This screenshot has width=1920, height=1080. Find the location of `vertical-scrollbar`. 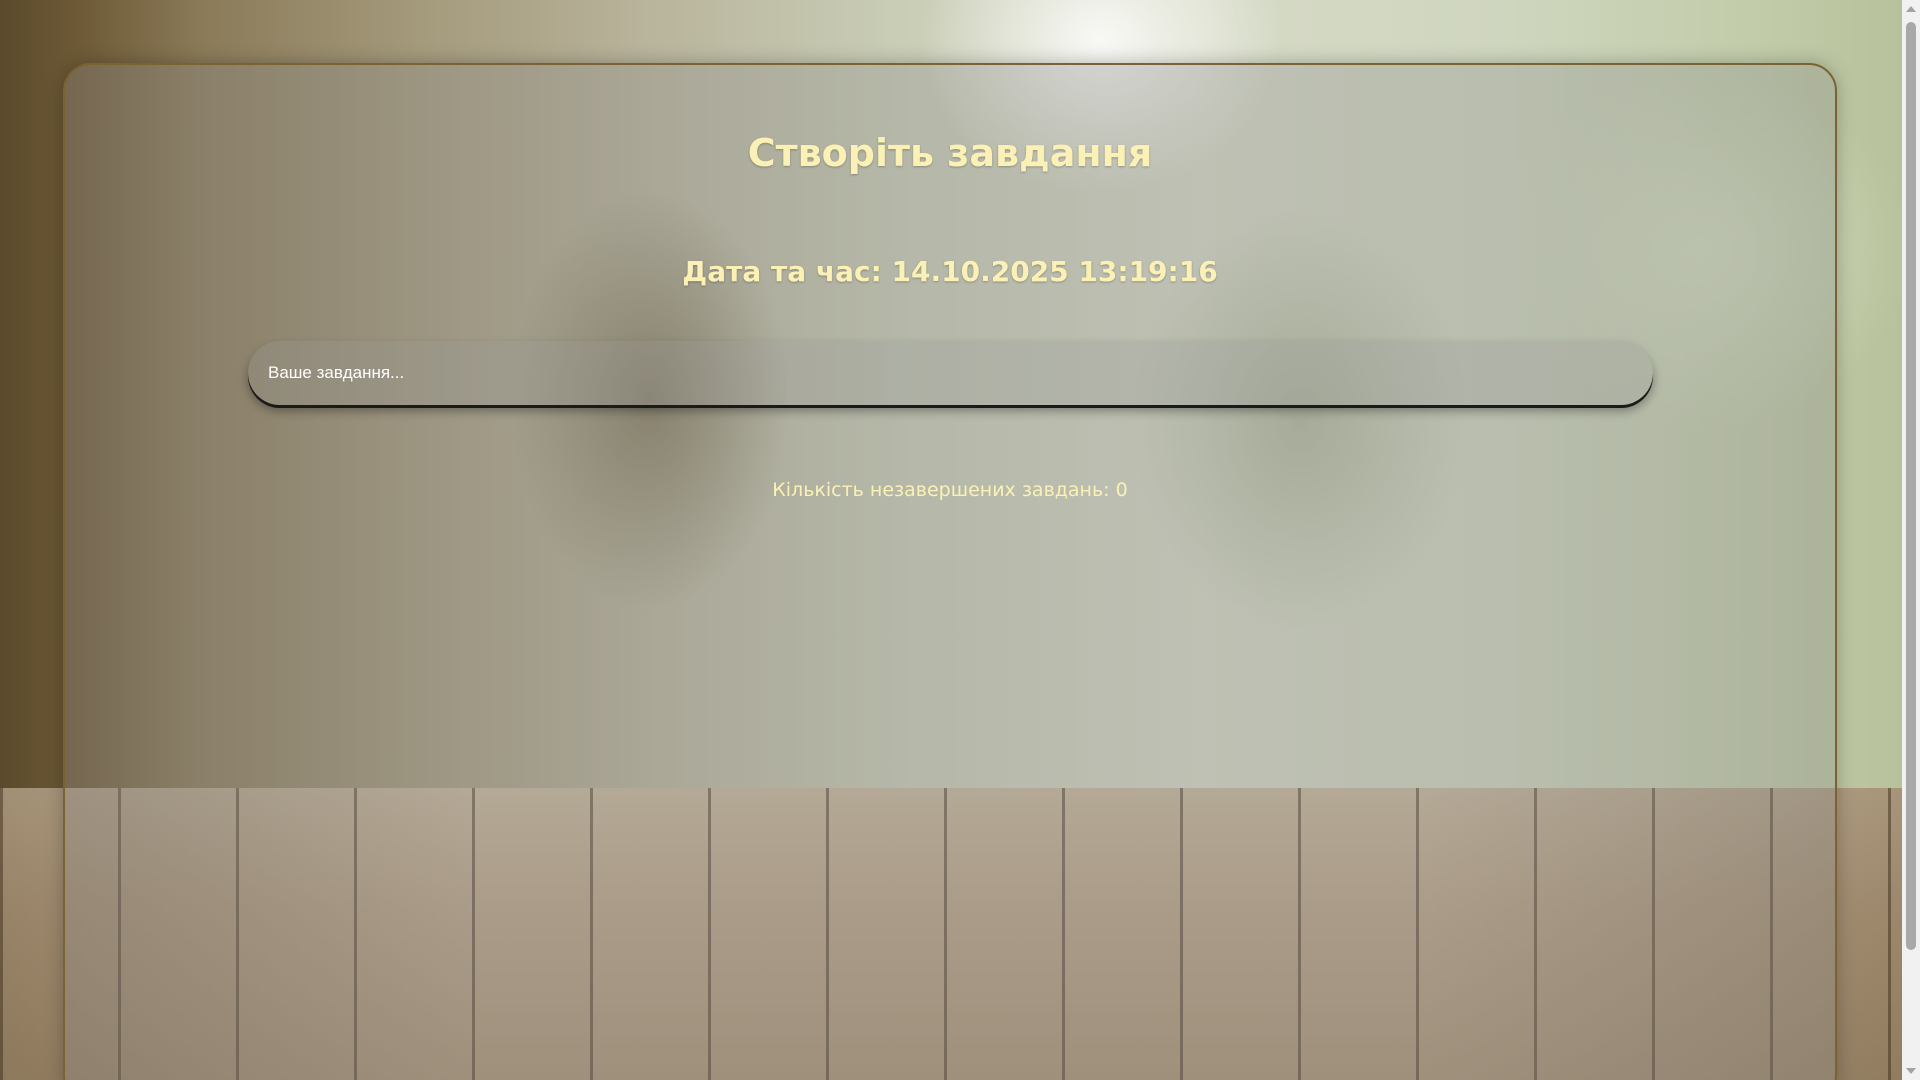

vertical-scrollbar is located at coordinates (1911, 540).